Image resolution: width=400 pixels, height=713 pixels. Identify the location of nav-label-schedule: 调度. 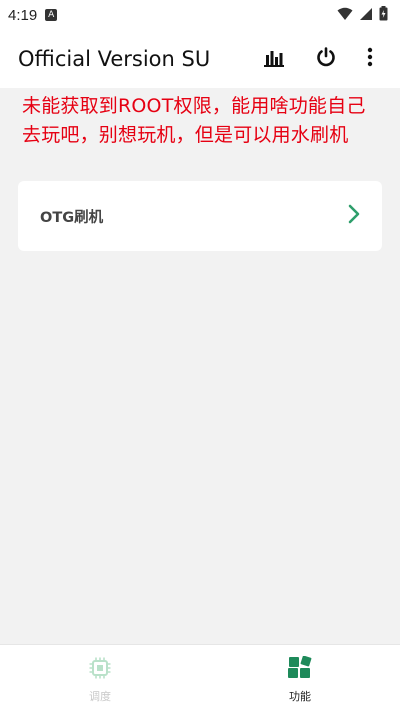
(100, 696).